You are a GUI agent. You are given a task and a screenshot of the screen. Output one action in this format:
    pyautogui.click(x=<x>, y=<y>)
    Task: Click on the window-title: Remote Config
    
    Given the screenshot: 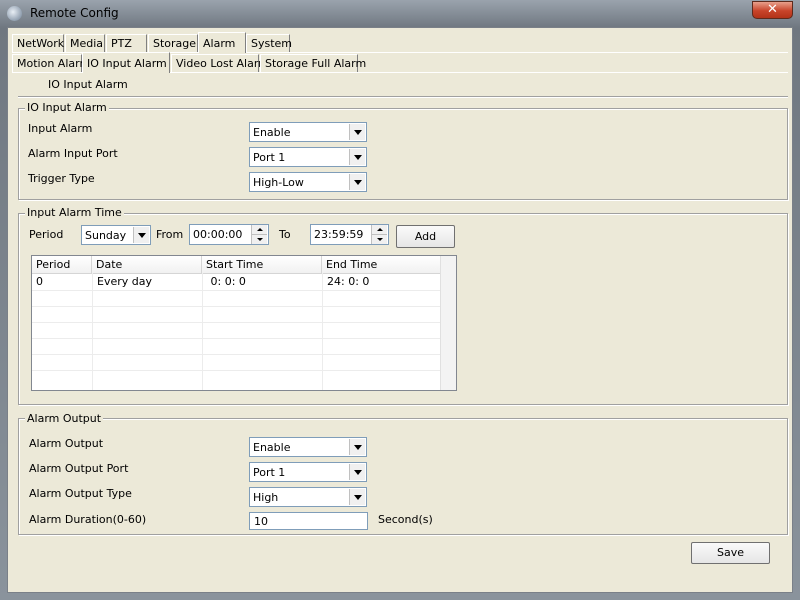 What is the action you would take?
    pyautogui.click(x=74, y=13)
    